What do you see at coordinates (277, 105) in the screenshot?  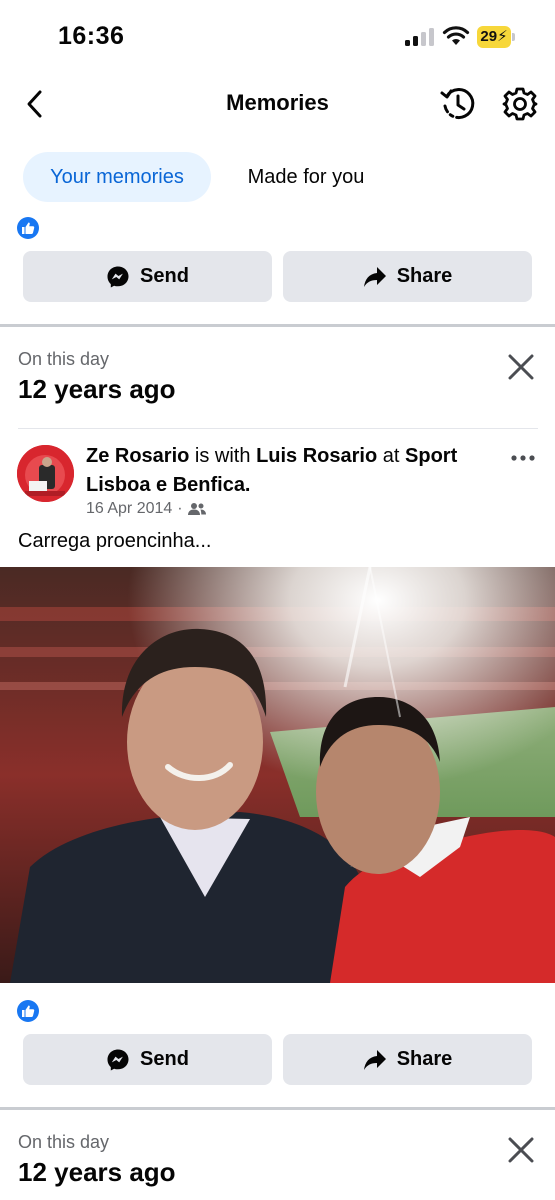 I see `top-navigation: Memories` at bounding box center [277, 105].